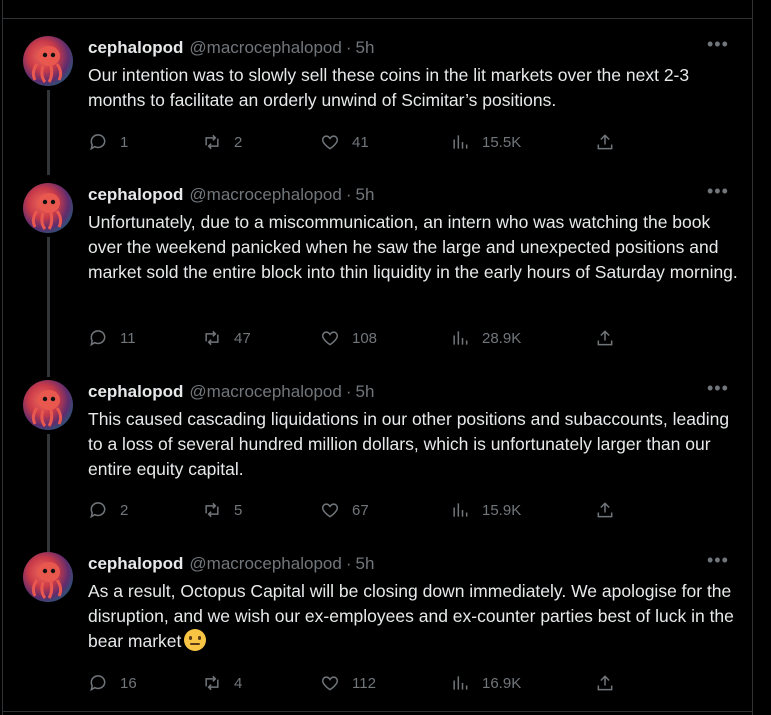 This screenshot has width=771, height=715. I want to click on reply-button: 16, so click(112, 683).